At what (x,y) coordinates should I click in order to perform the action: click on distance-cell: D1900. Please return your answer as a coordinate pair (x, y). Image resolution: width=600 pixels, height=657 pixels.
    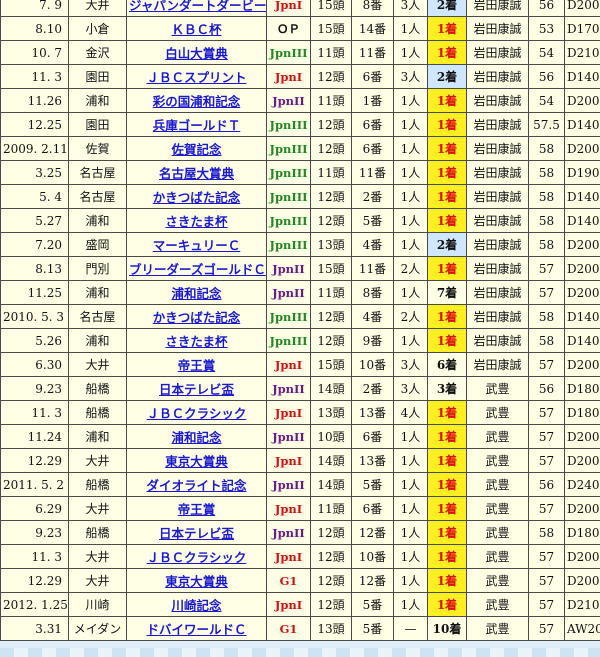
    Looking at the image, I should click on (582, 172).